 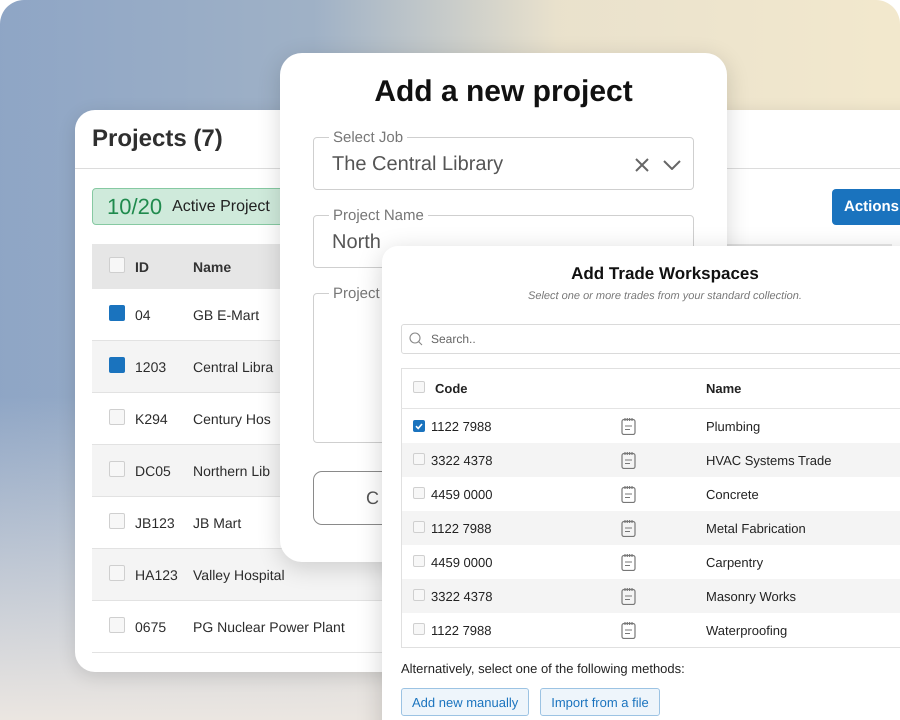 I want to click on table-cell: JB123, so click(x=155, y=522).